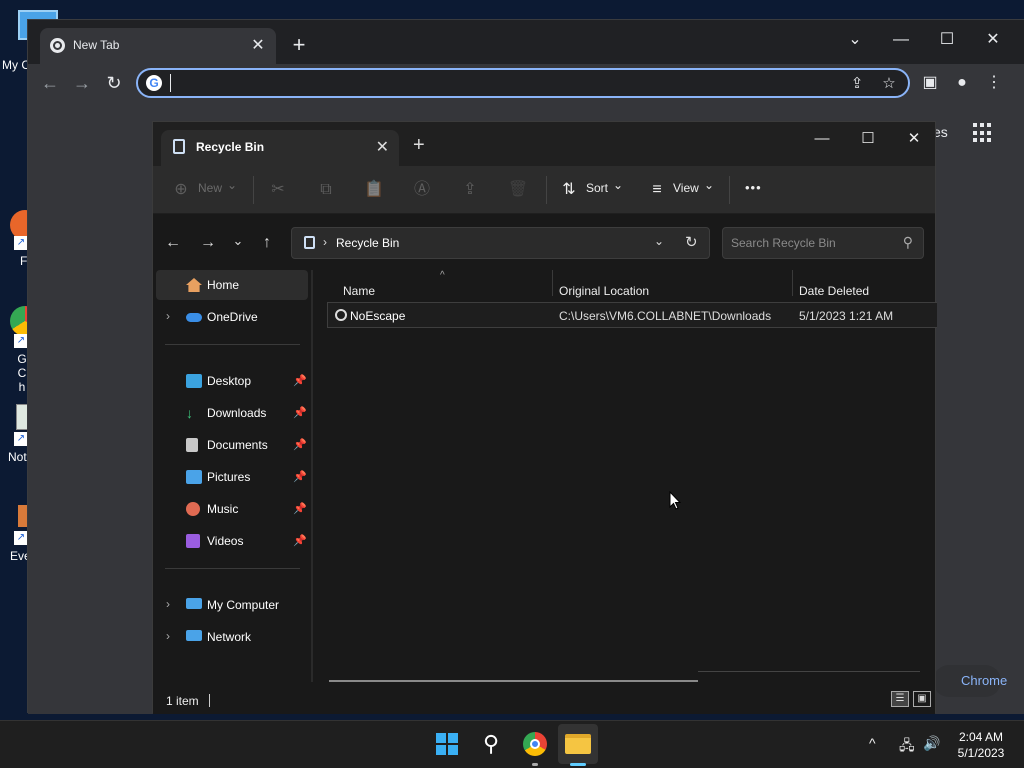  I want to click on nav-item-videos: Videos 📌, so click(232, 541).